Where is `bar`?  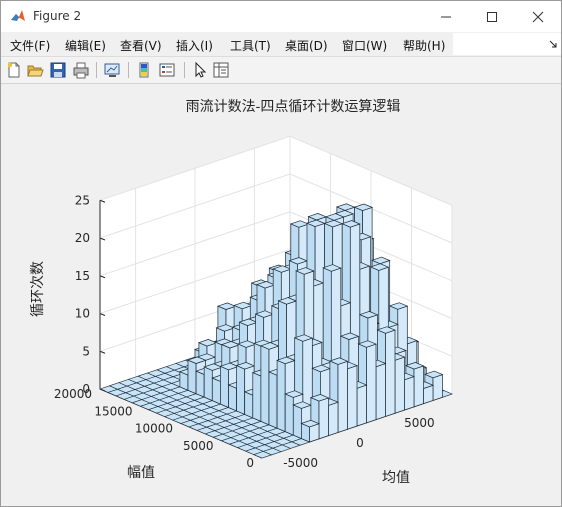
bar is located at coordinates (310, 431).